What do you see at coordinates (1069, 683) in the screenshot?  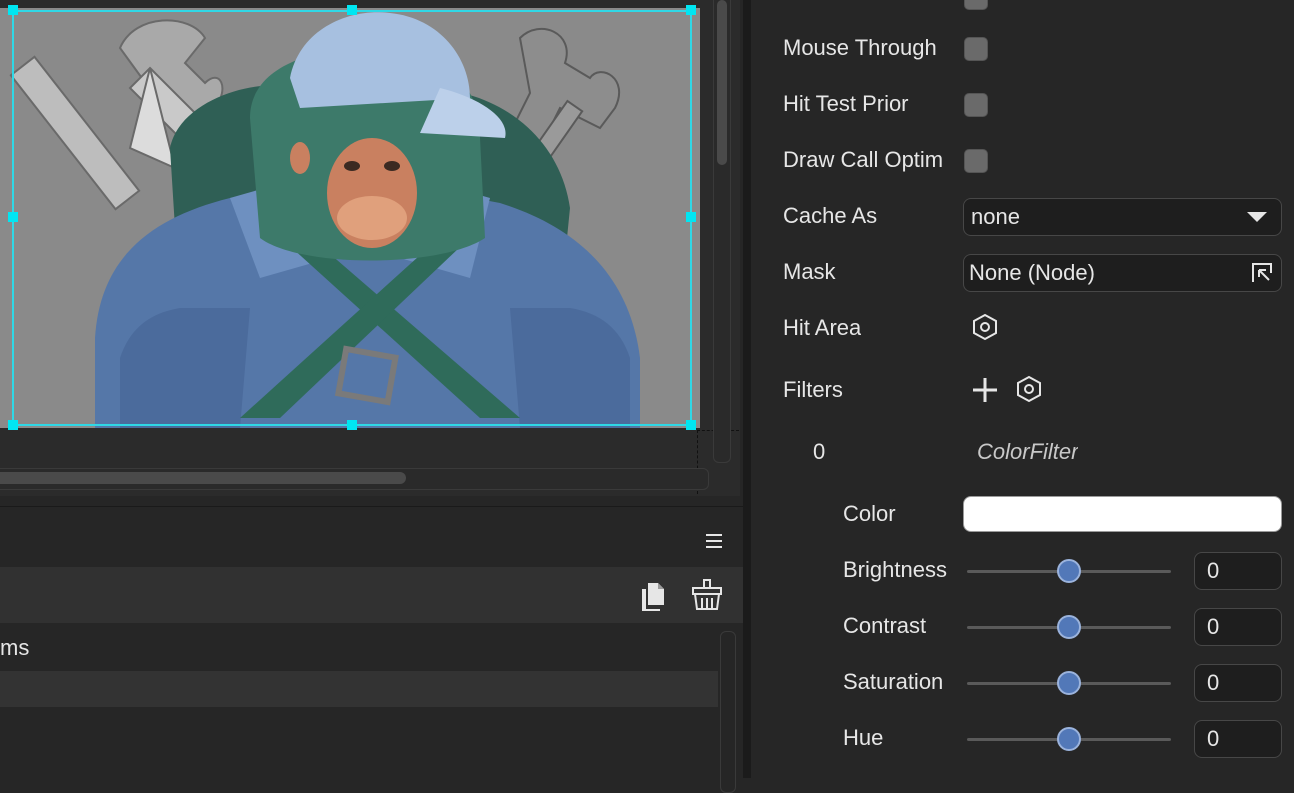 I see `saturation-slider-thumb` at bounding box center [1069, 683].